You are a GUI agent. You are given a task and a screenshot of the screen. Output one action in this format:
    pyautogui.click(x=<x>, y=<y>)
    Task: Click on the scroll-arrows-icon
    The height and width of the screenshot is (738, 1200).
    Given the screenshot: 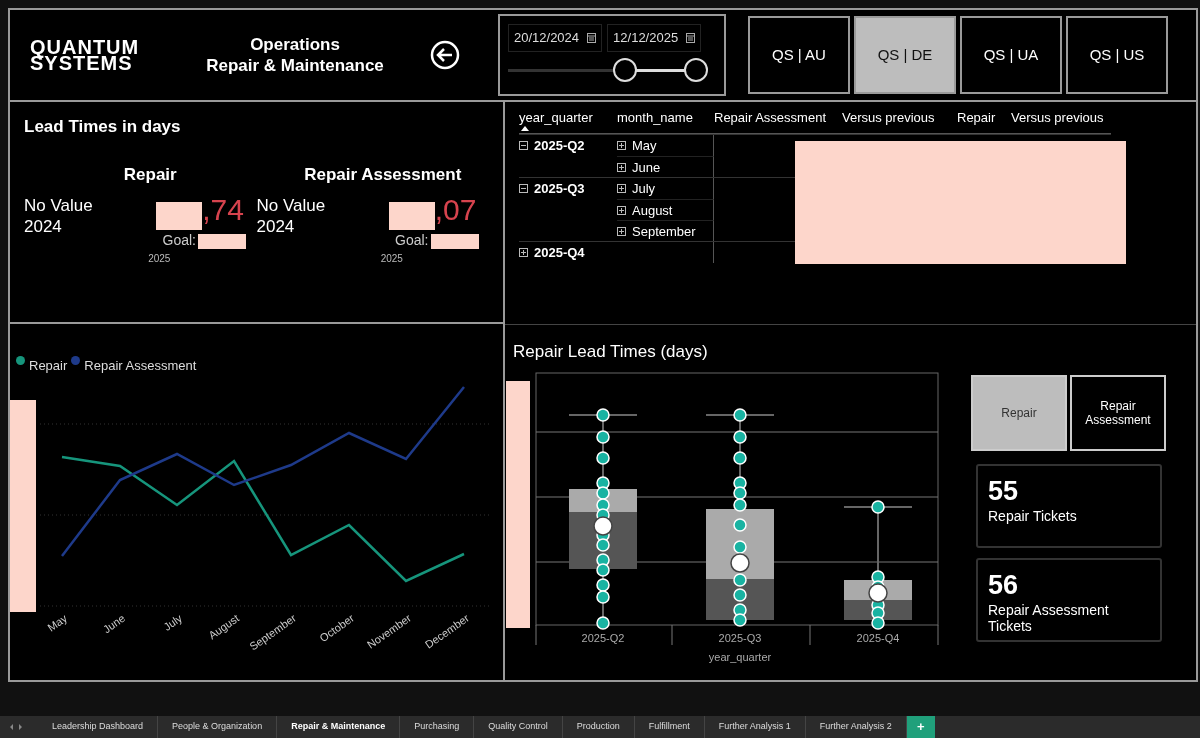 What is the action you would take?
    pyautogui.click(x=16, y=727)
    